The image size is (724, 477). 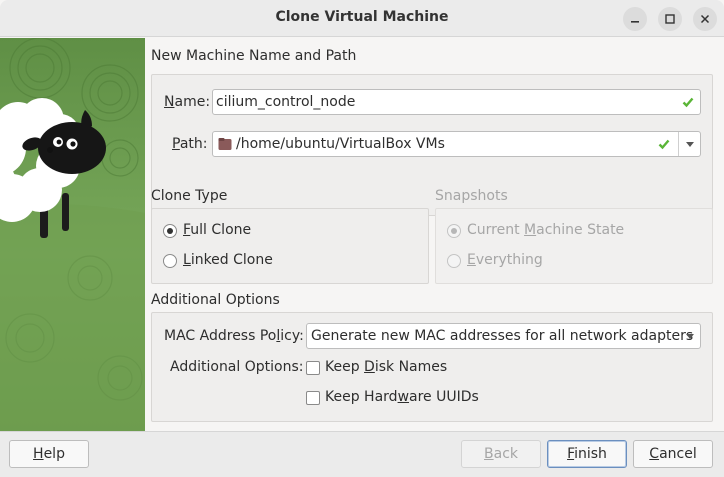 I want to click on title-bar: Clone Virtual Machine, so click(x=362, y=18).